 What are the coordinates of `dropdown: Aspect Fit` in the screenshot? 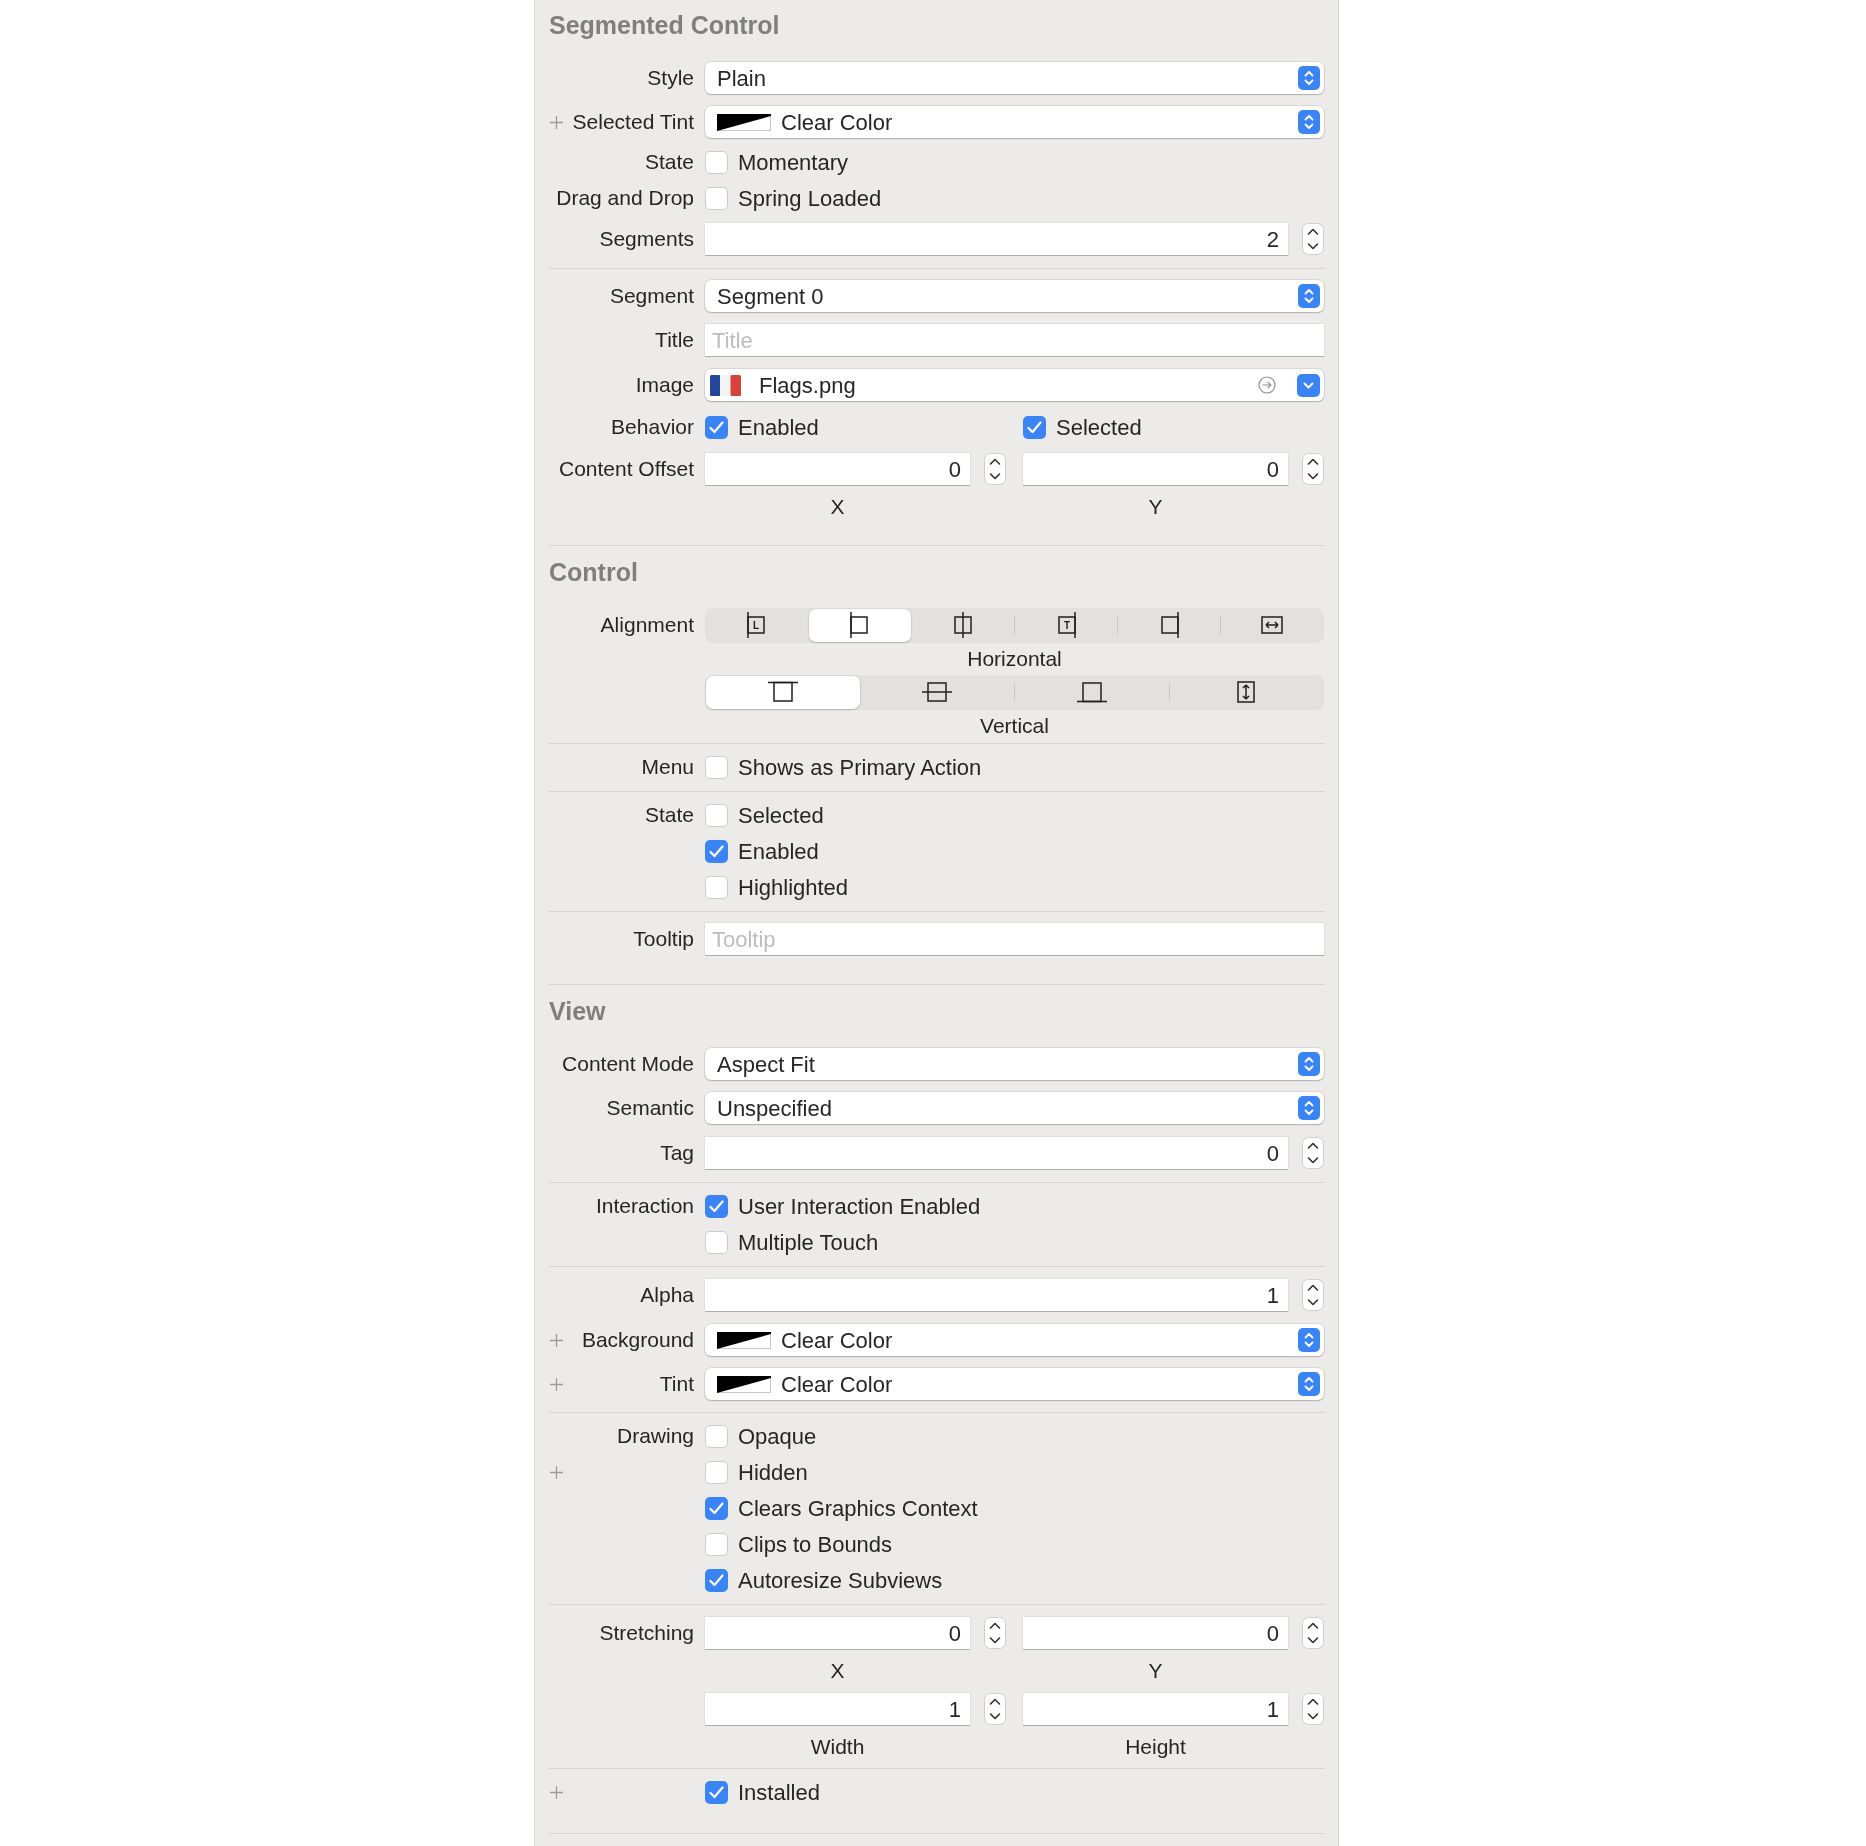 It's located at (1014, 1064).